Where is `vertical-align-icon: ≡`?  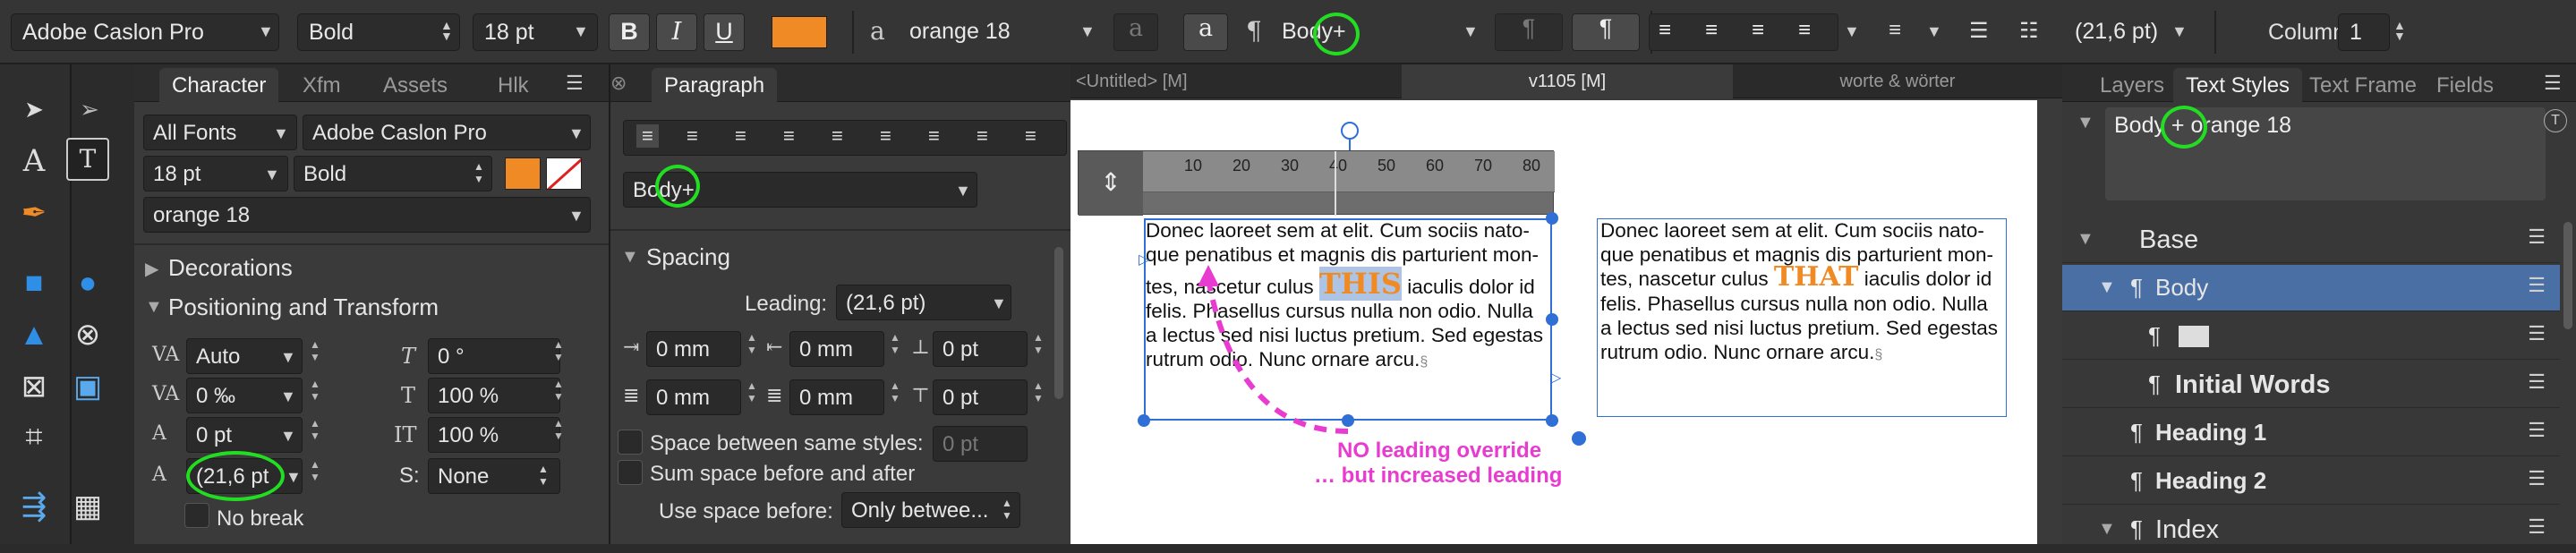 vertical-align-icon: ≡ is located at coordinates (1895, 30).